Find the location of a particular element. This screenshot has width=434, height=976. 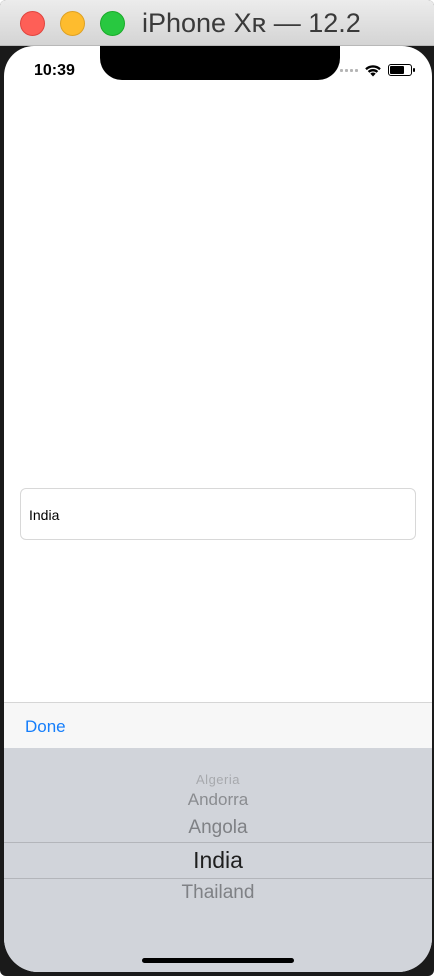

title-bar: iPhone Xʀ — 12.2 is located at coordinates (217, 23).